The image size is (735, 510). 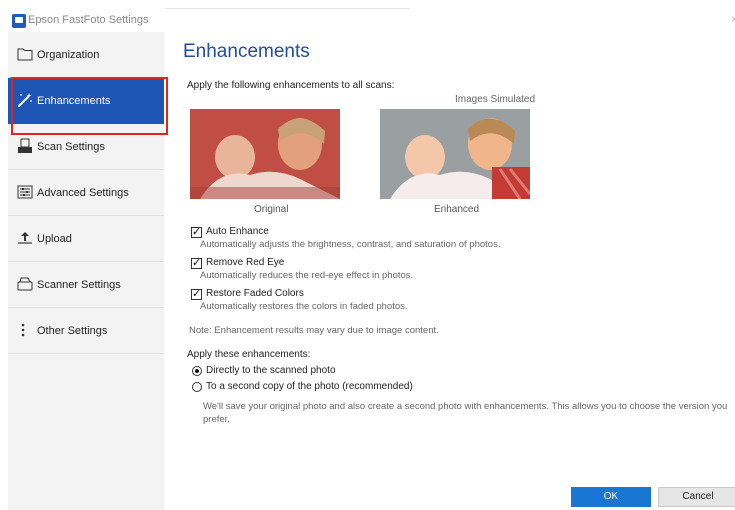 I want to click on apply-second-copy-radio, so click(x=197, y=387).